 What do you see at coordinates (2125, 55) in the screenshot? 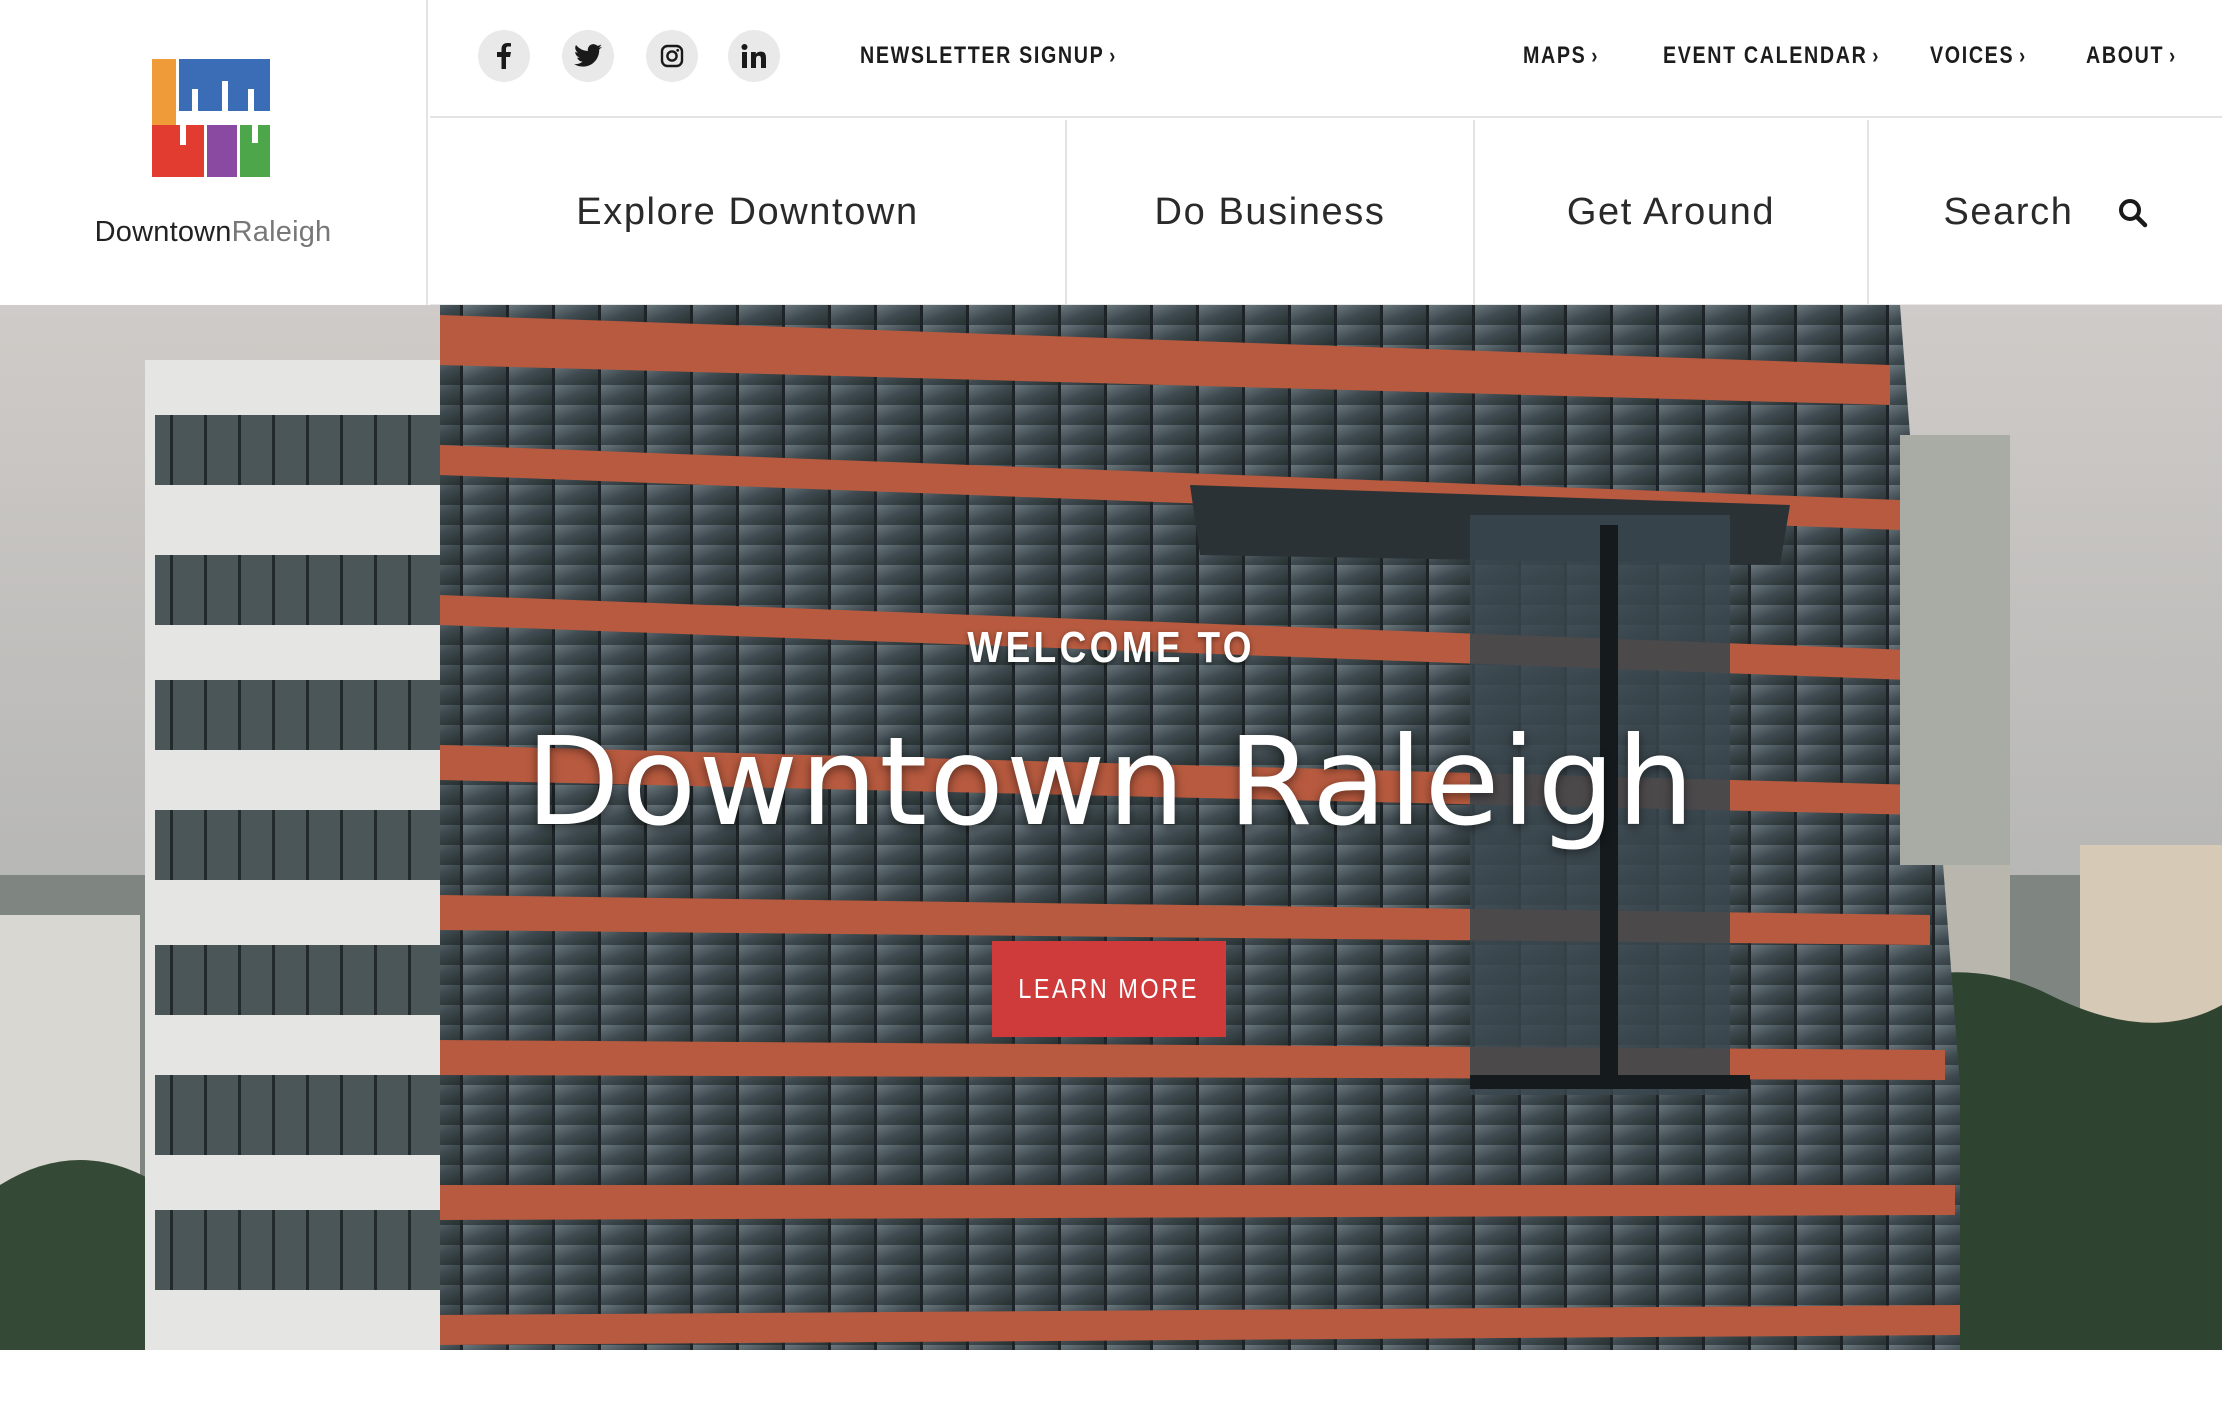
I see `about-label: ABOUT` at bounding box center [2125, 55].